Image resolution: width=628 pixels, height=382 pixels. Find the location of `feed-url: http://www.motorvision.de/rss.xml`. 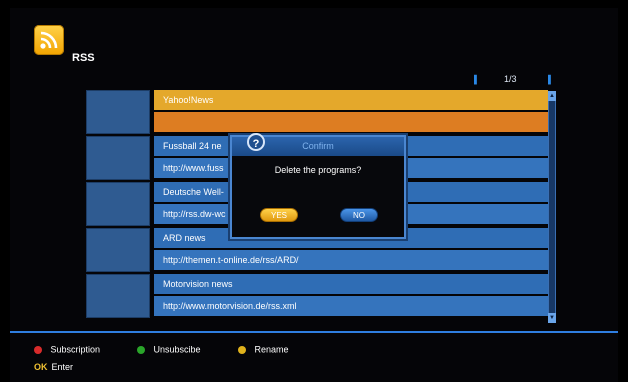

feed-url: http://www.motorvision.de/rss.xml is located at coordinates (351, 306).